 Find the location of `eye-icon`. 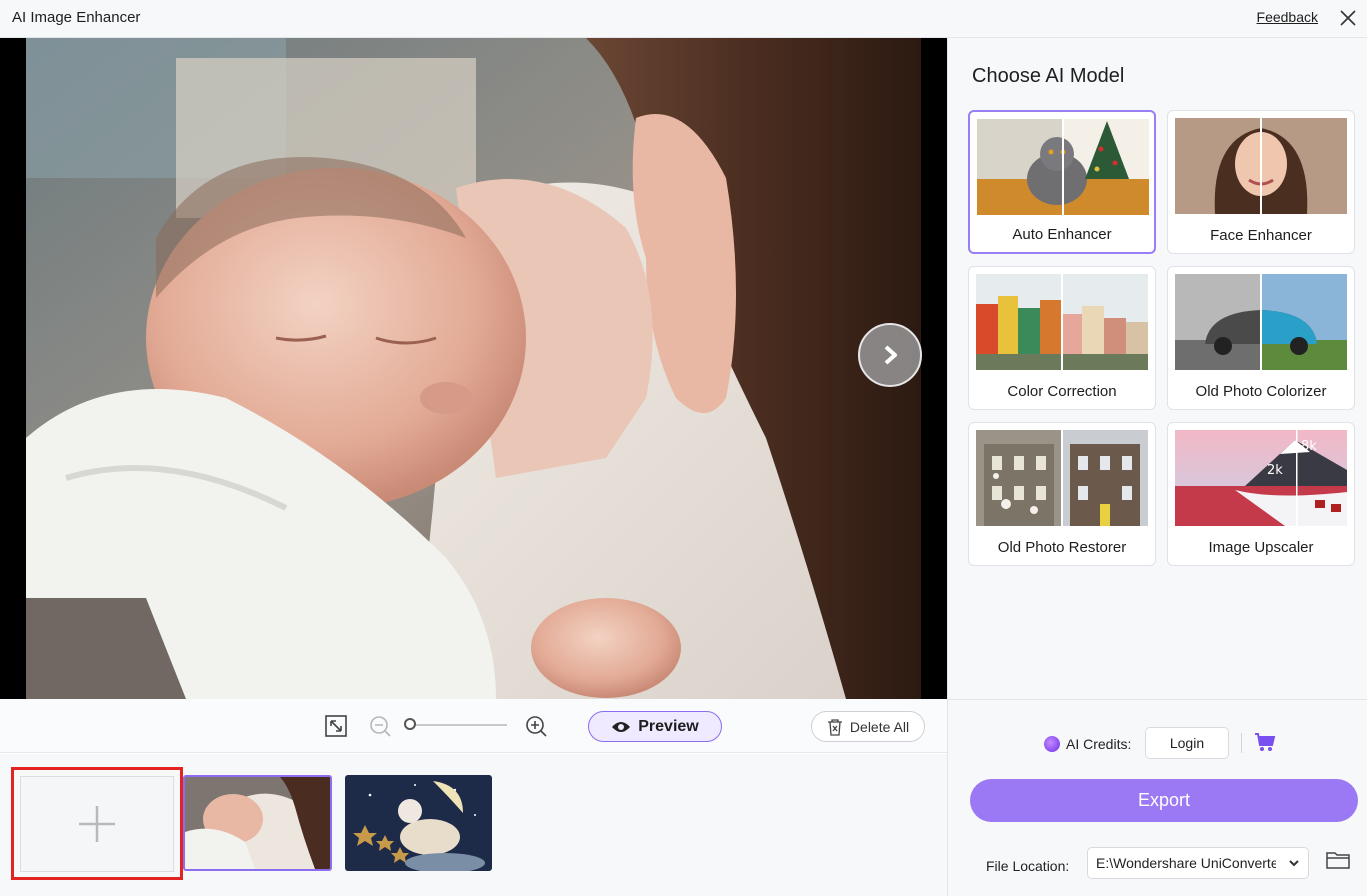

eye-icon is located at coordinates (621, 726).